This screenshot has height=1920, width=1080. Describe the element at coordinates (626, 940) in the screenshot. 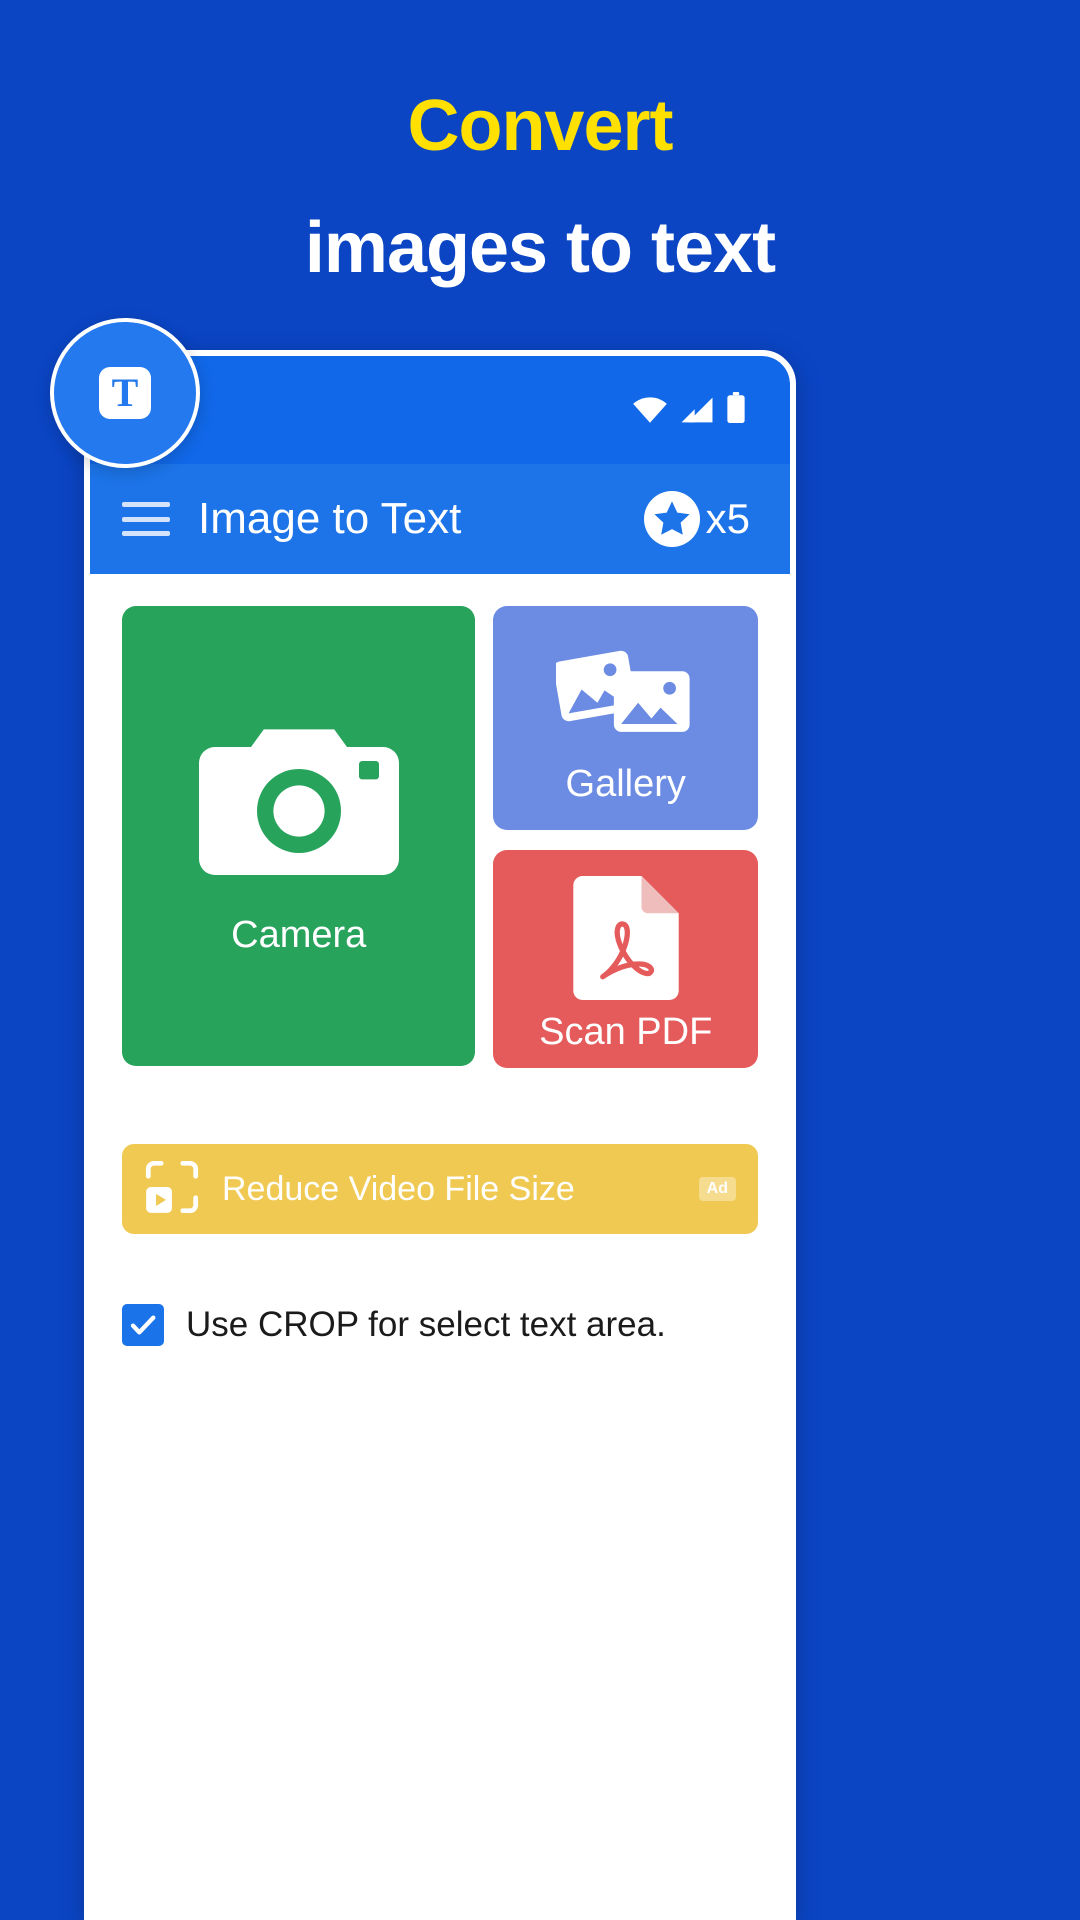

I see `pdf-file-icon` at that location.